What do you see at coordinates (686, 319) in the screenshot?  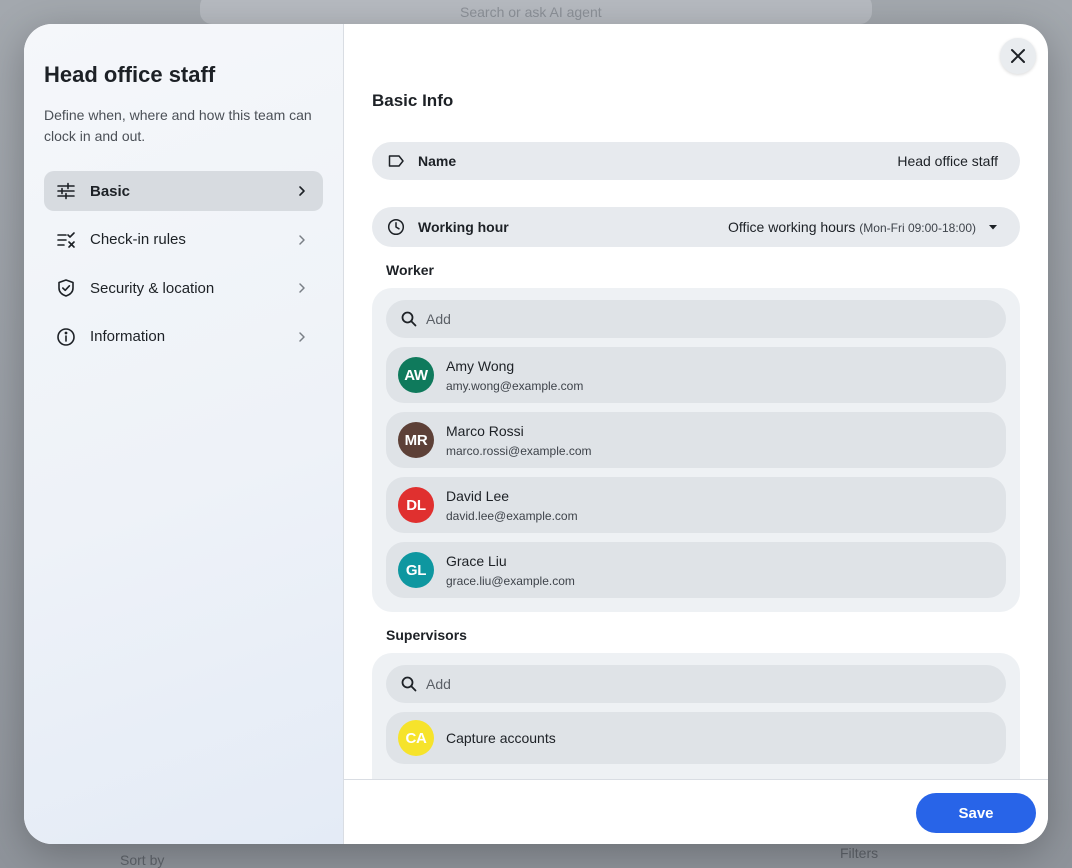 I see `worker-search-input` at bounding box center [686, 319].